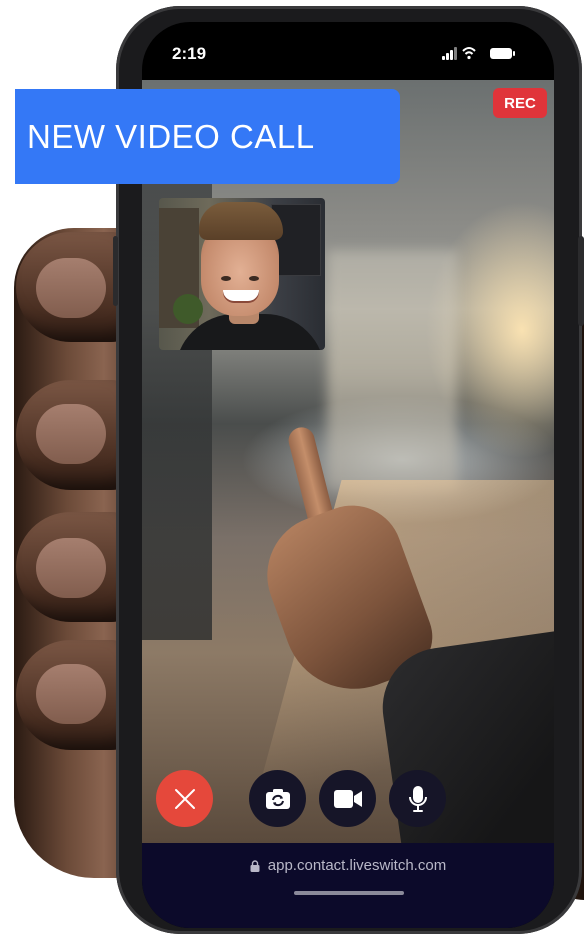  I want to click on microphone-icon, so click(417, 798).